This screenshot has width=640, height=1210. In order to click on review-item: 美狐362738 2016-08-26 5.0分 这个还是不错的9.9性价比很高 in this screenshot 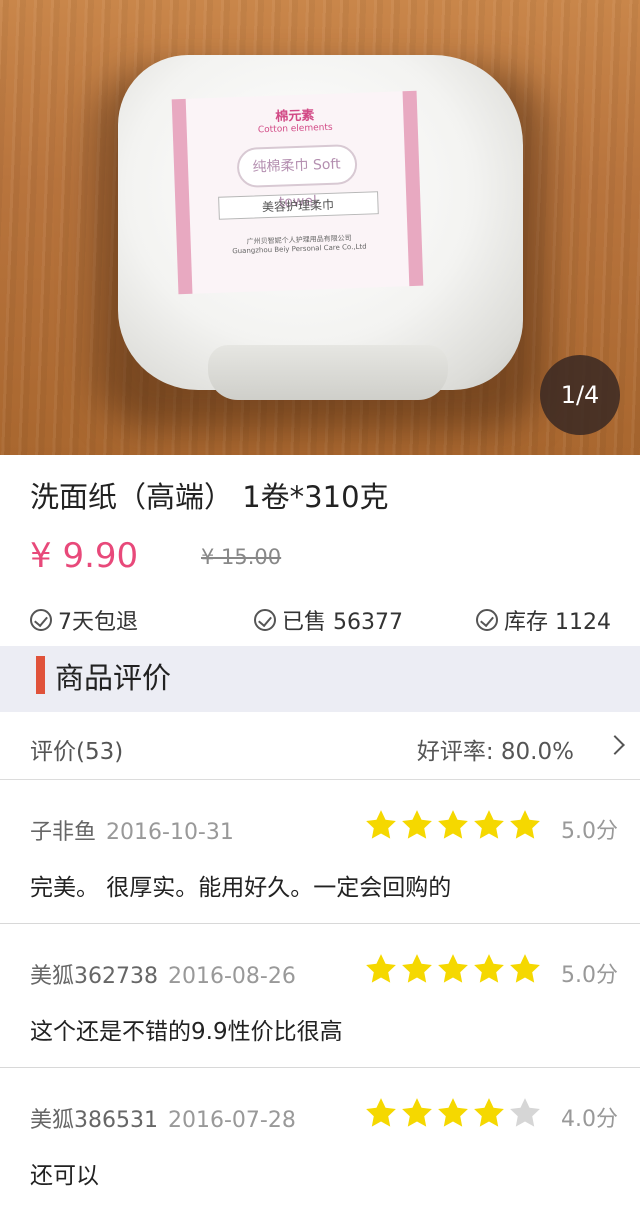, I will do `click(320, 996)`.